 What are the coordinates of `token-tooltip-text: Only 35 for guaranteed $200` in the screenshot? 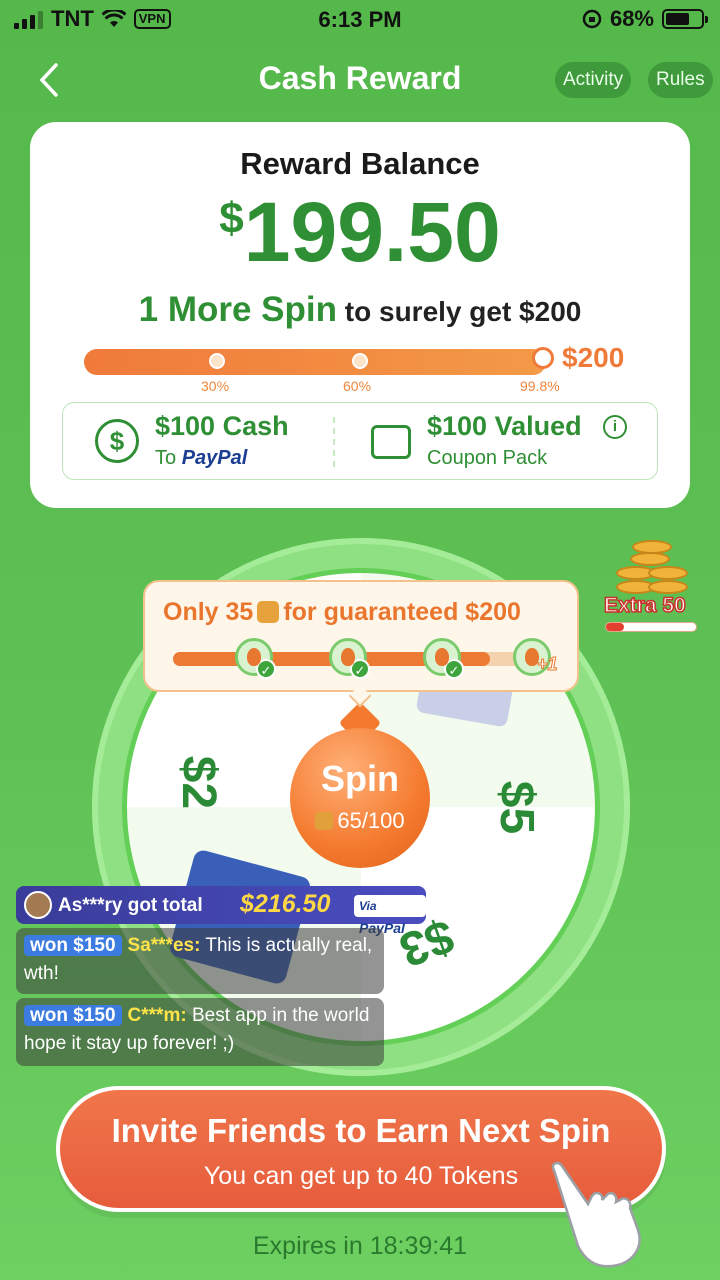 It's located at (342, 612).